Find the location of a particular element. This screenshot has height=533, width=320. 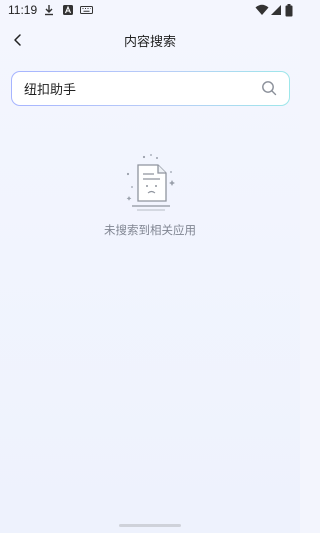

search-box is located at coordinates (150, 88).